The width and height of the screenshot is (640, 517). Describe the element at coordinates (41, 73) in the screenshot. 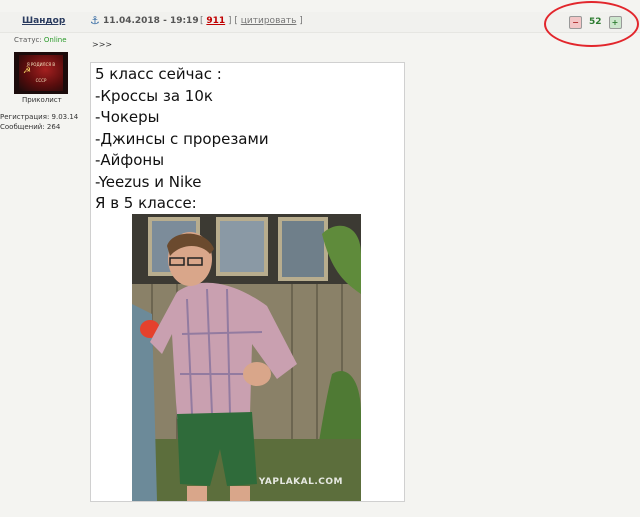

I see `avatar: Я РОДИЛСЯ В СССР ☭` at that location.